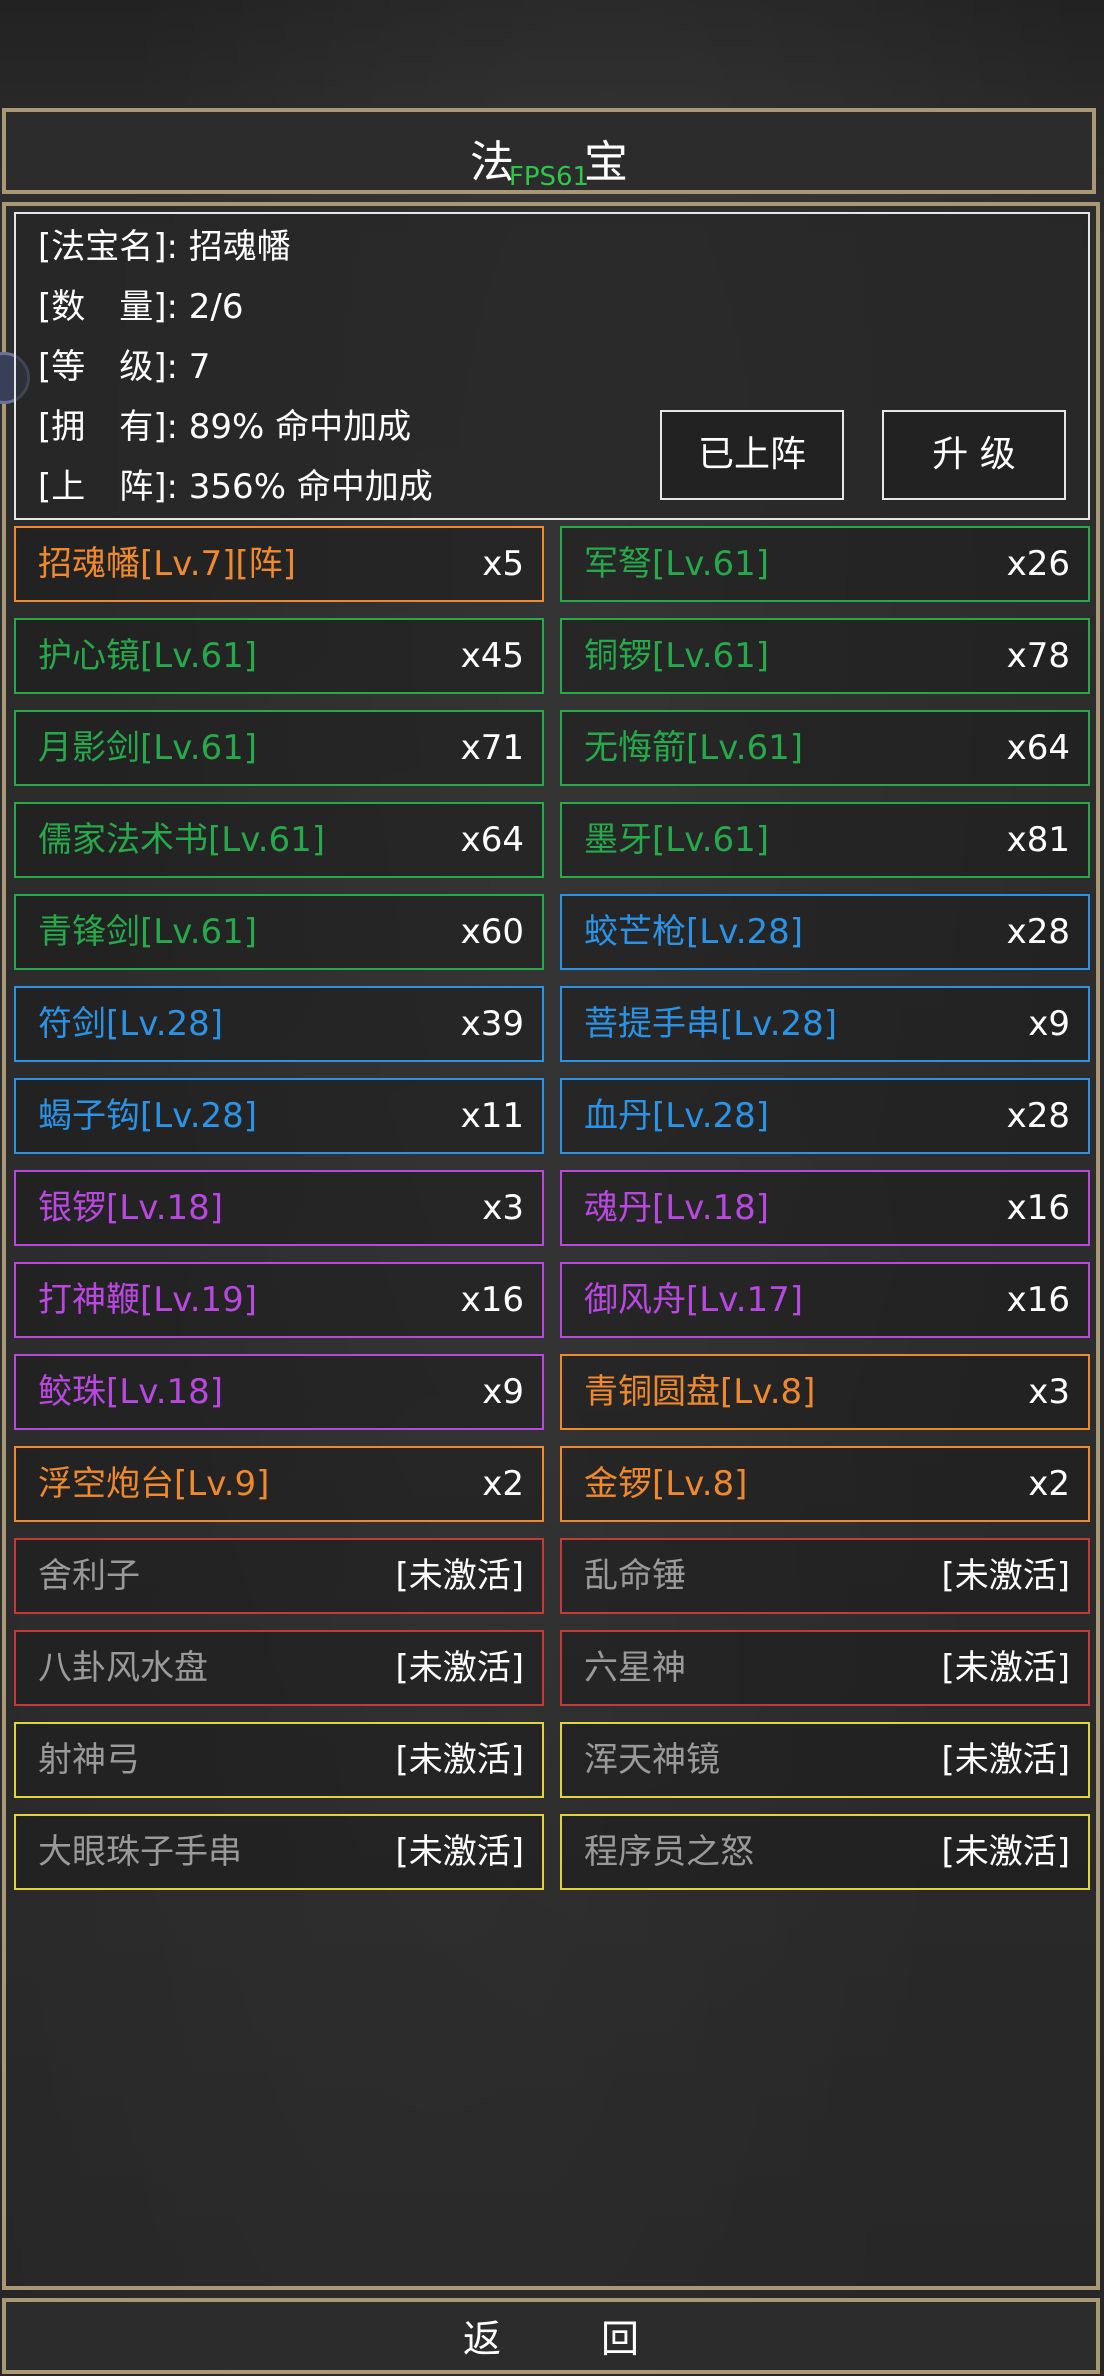 This screenshot has height=2376, width=1104. What do you see at coordinates (825, 1852) in the screenshot?
I see `treasure-item: 程序员之怒 [未激活]` at bounding box center [825, 1852].